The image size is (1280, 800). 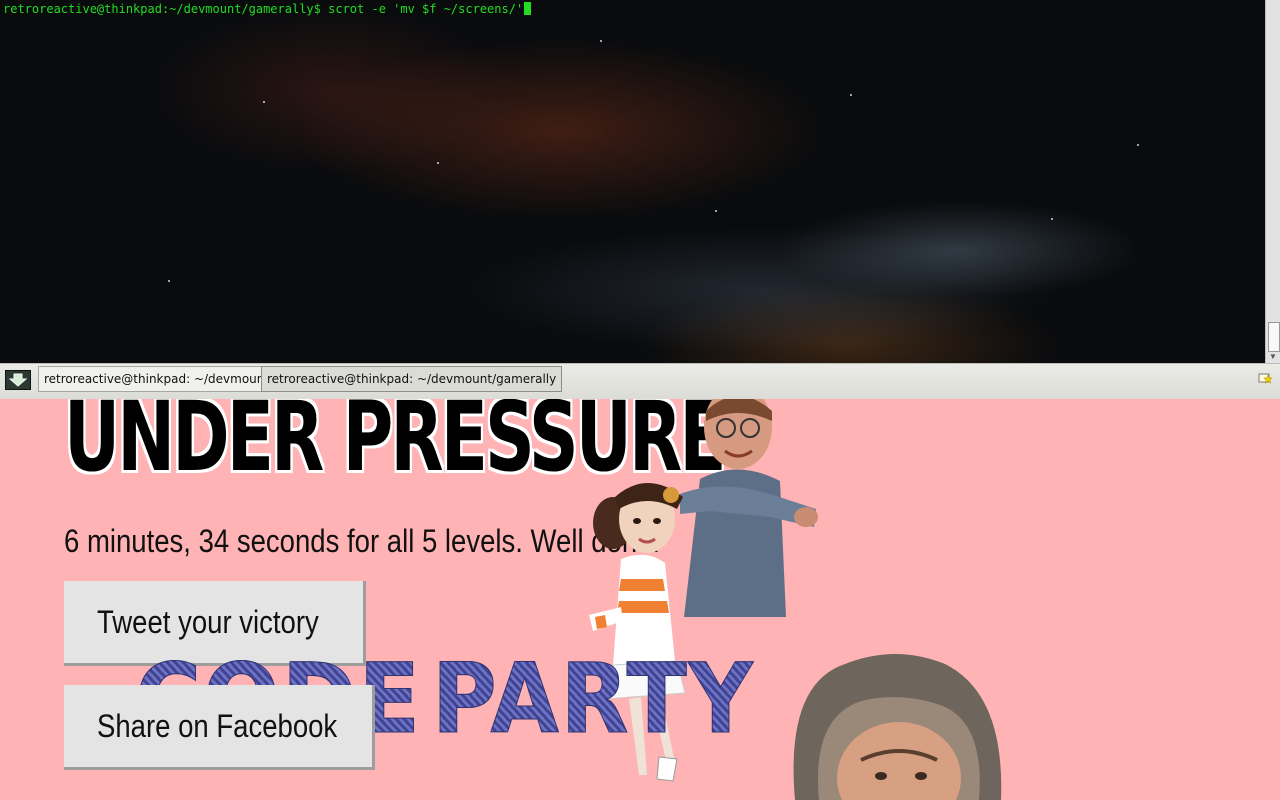 What do you see at coordinates (1272, 181) in the screenshot?
I see `terminal-scrollbar: ▼` at bounding box center [1272, 181].